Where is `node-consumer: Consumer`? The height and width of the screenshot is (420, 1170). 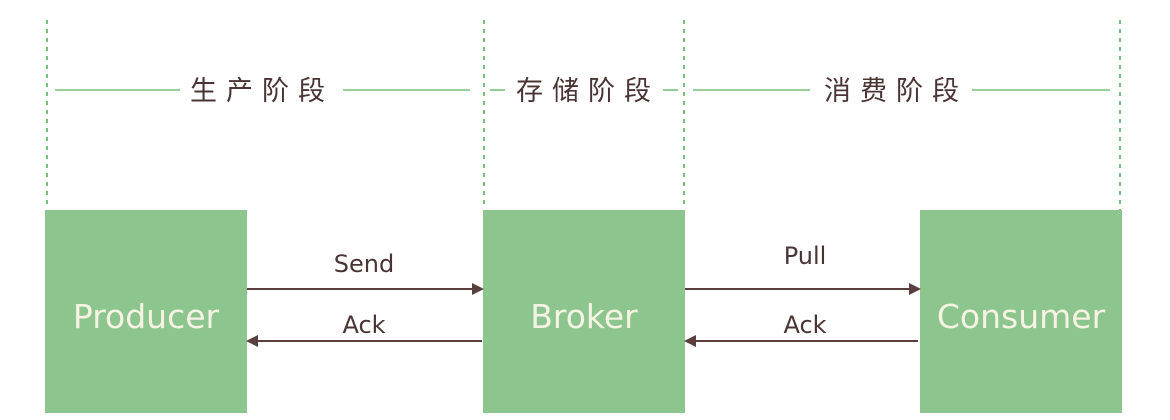
node-consumer: Consumer is located at coordinates (1021, 311).